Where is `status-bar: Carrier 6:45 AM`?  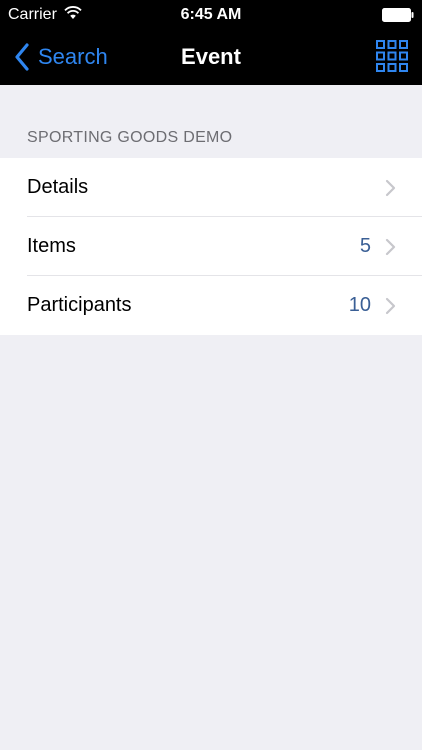
status-bar: Carrier 6:45 AM is located at coordinates (211, 15).